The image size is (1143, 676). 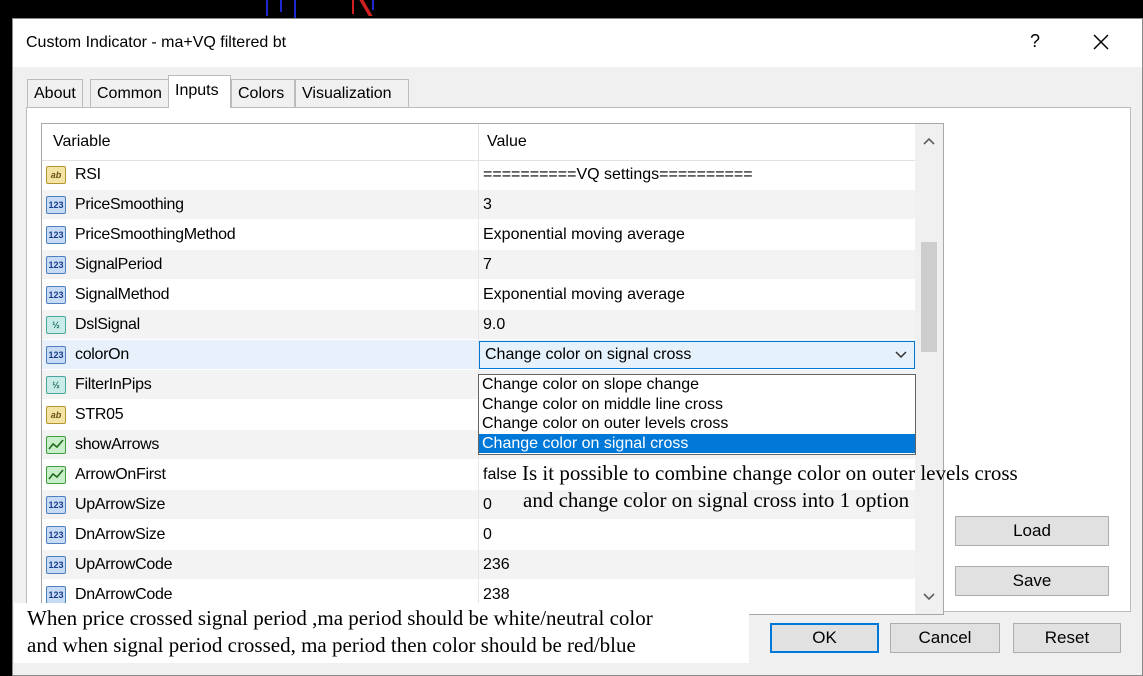 I want to click on table-row: 123 SignalPeriod 7, so click(x=478, y=265).